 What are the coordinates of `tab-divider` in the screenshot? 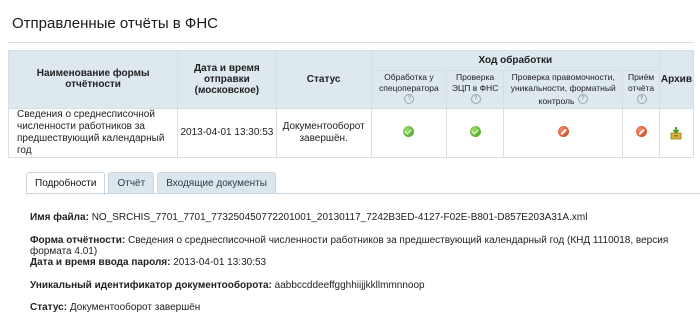 It's located at (363, 193).